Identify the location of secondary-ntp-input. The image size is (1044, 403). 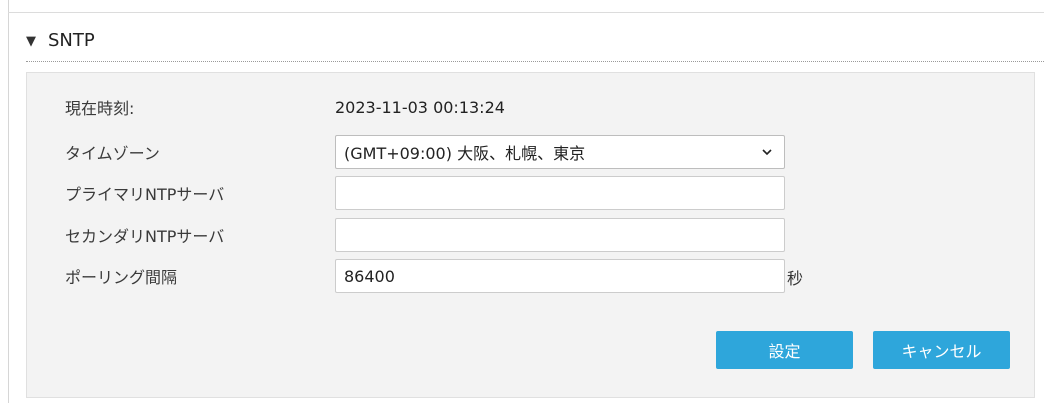
(560, 235).